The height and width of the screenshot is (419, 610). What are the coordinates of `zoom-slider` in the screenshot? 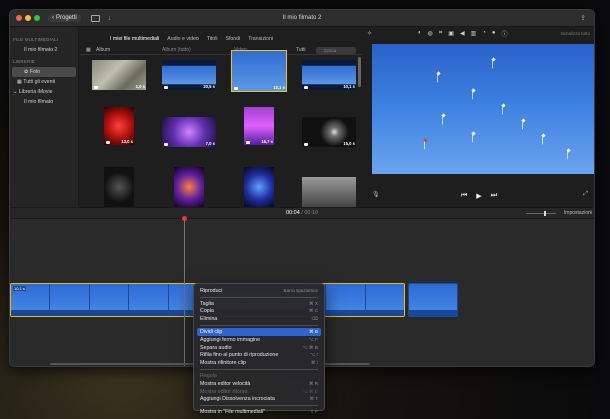 It's located at (541, 213).